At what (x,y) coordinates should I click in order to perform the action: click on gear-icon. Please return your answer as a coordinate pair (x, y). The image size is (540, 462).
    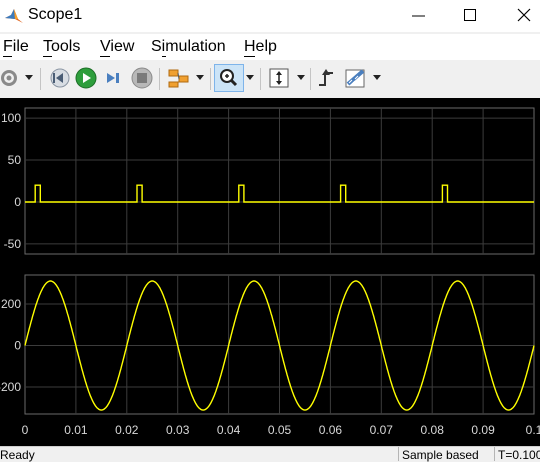
    Looking at the image, I should click on (9, 78).